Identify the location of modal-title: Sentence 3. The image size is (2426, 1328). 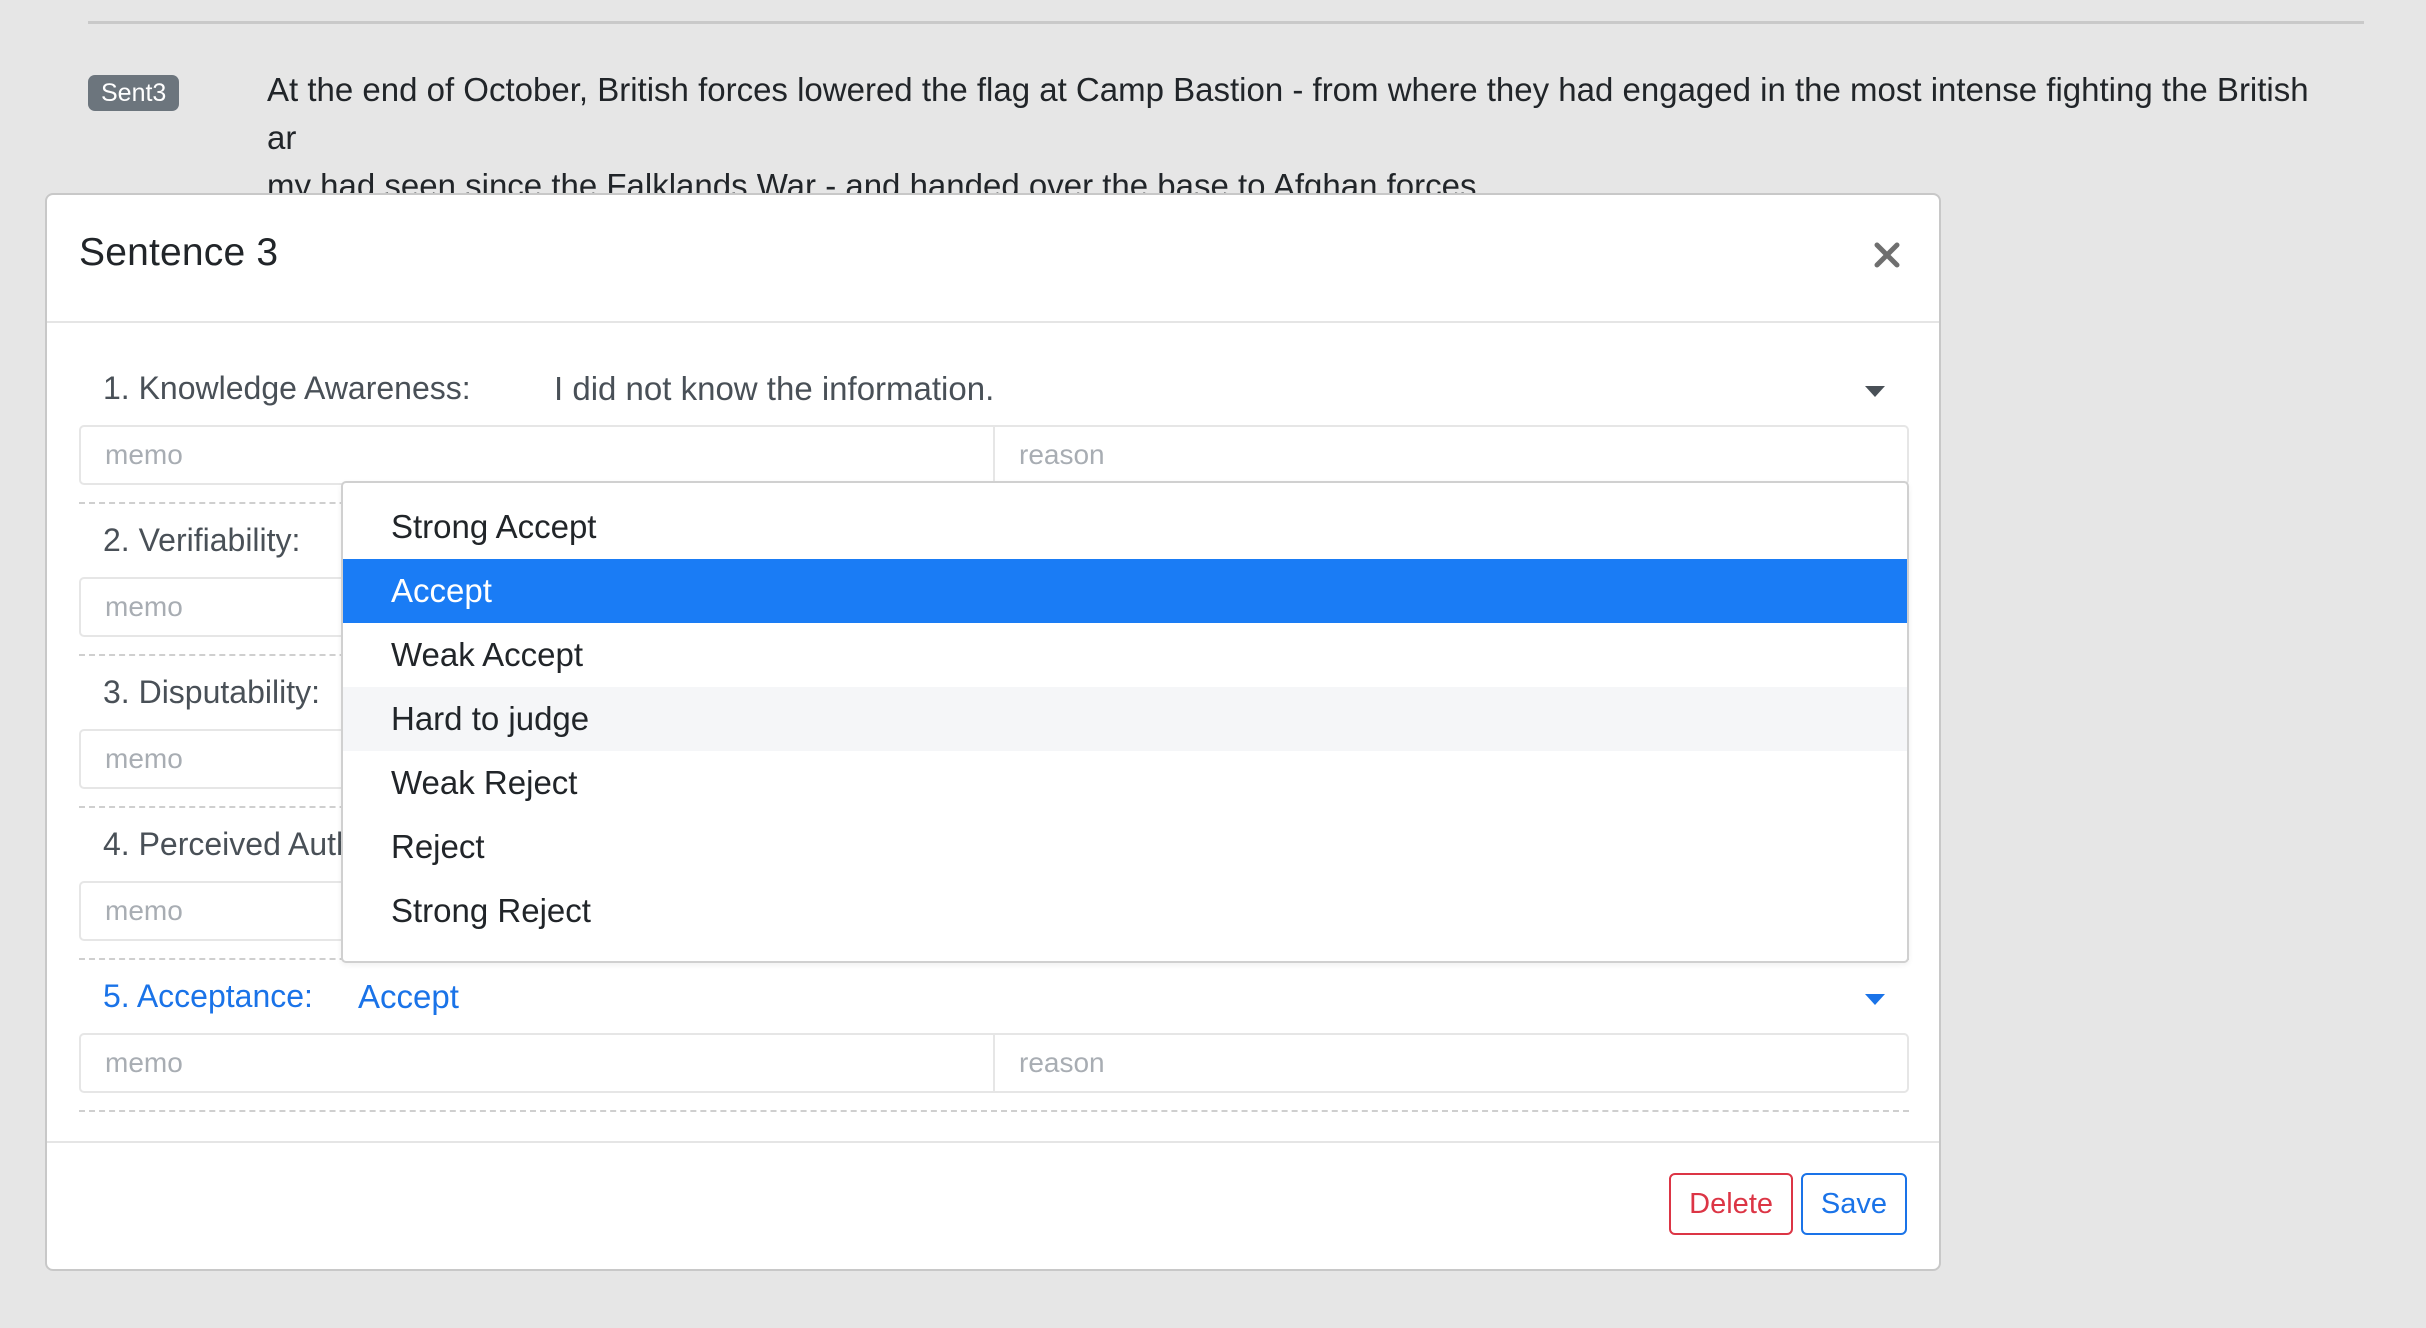
(179, 252).